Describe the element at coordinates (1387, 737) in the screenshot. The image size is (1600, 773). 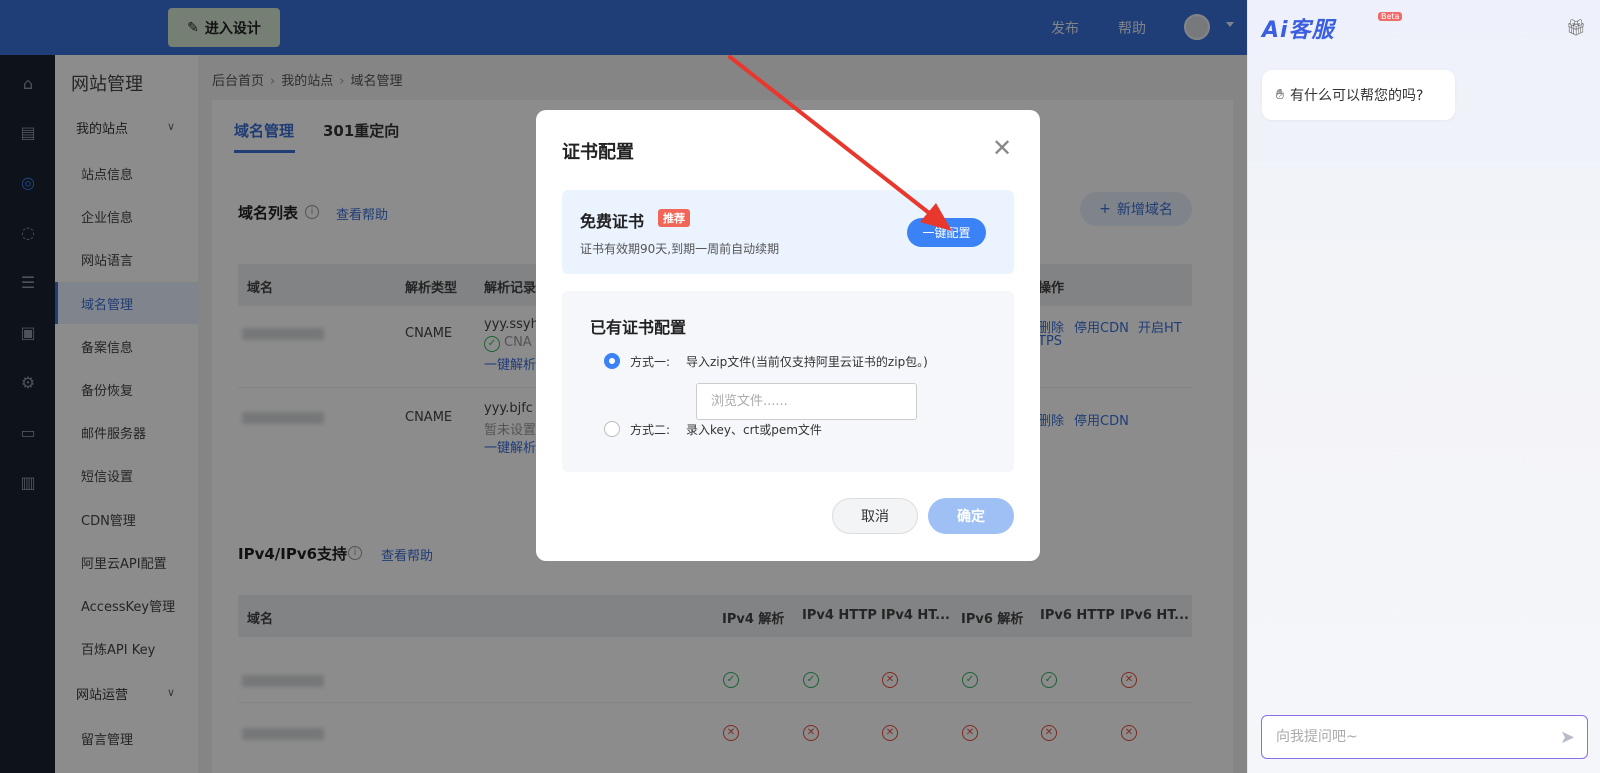
I see `ai-question-input` at that location.